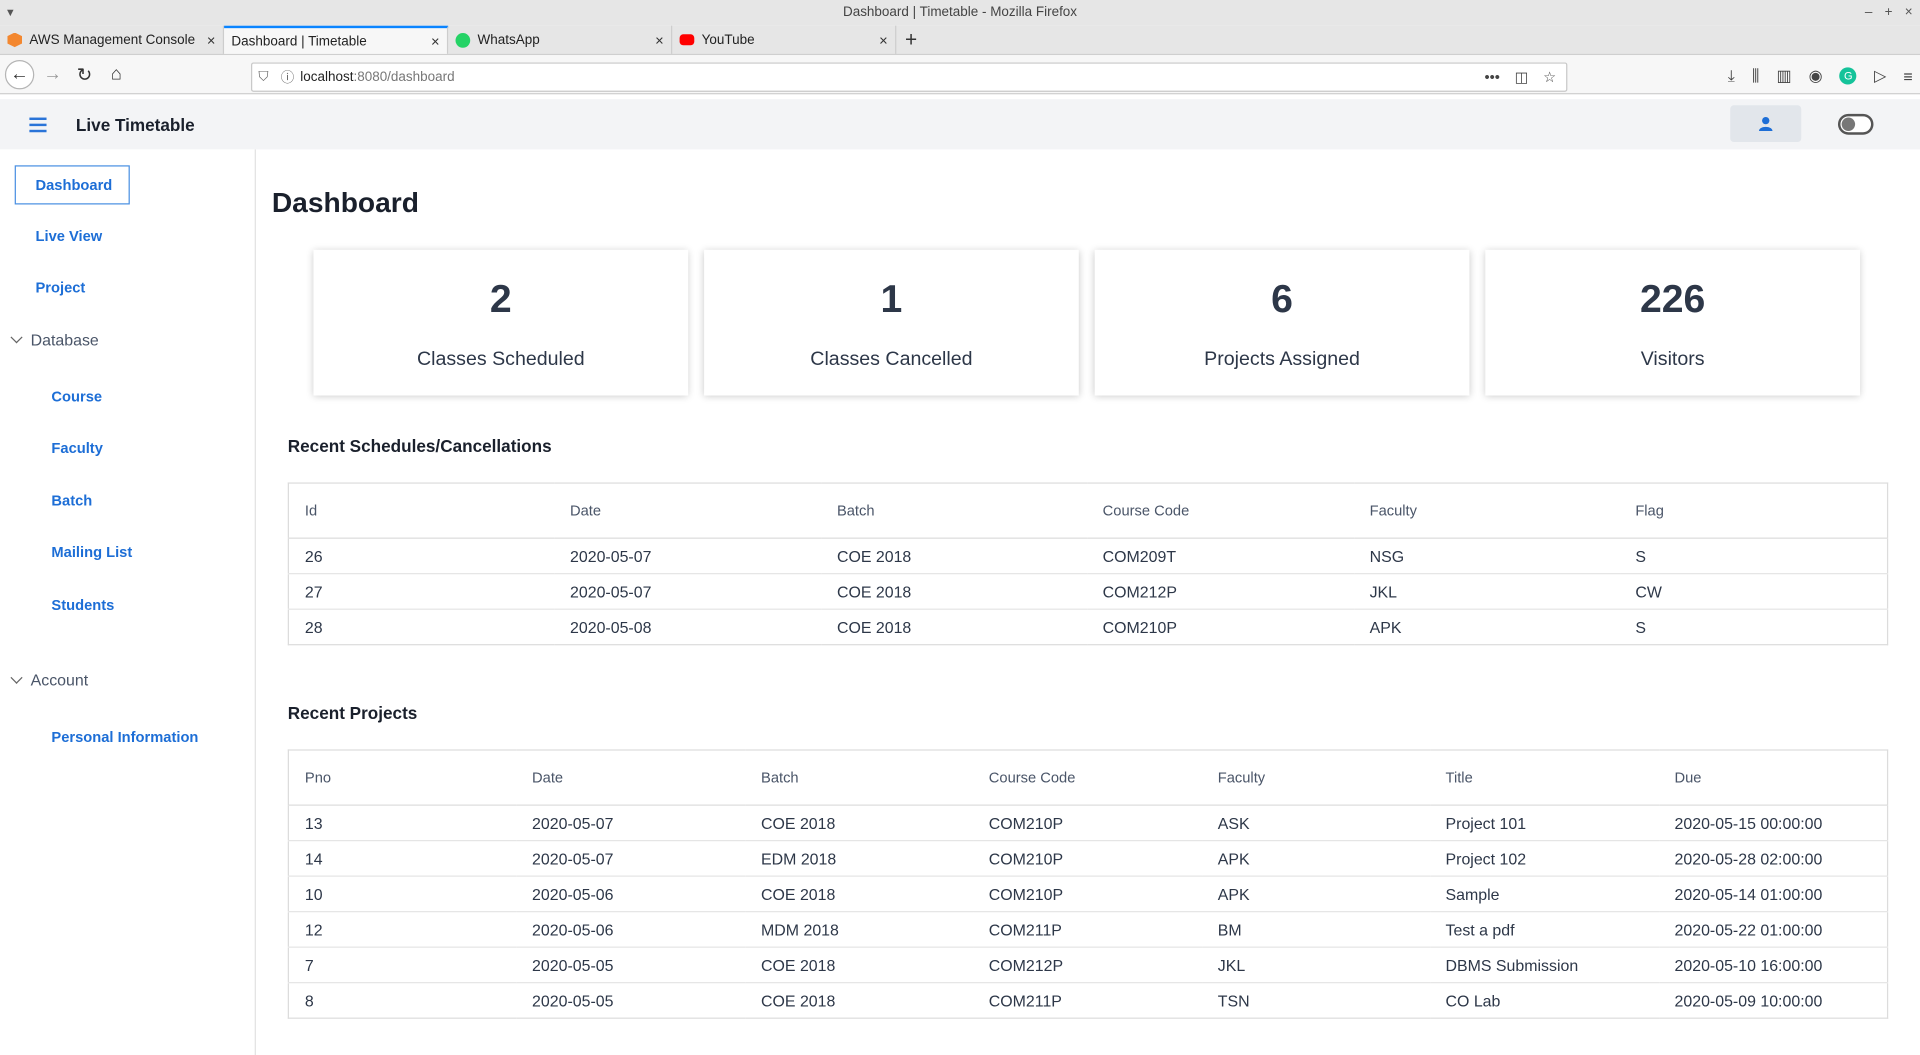 Image resolution: width=1920 pixels, height=1055 pixels. I want to click on reload-icon: ↻, so click(85, 74).